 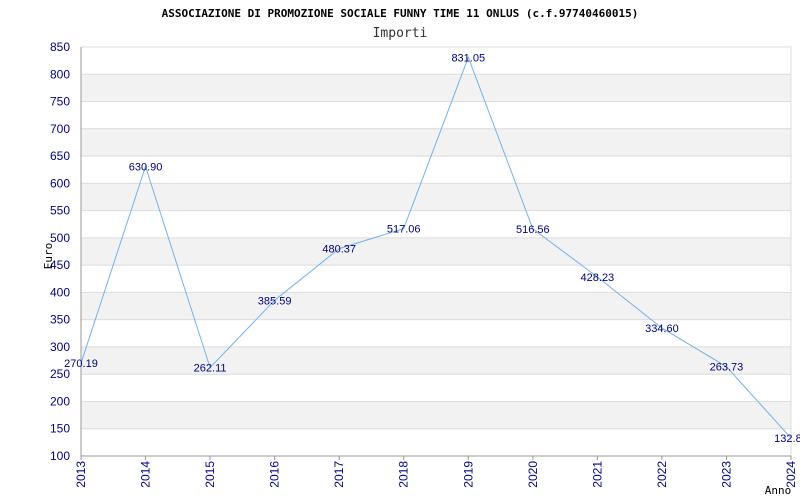 What do you see at coordinates (60, 292) in the screenshot?
I see `y-tick-label: 400` at bounding box center [60, 292].